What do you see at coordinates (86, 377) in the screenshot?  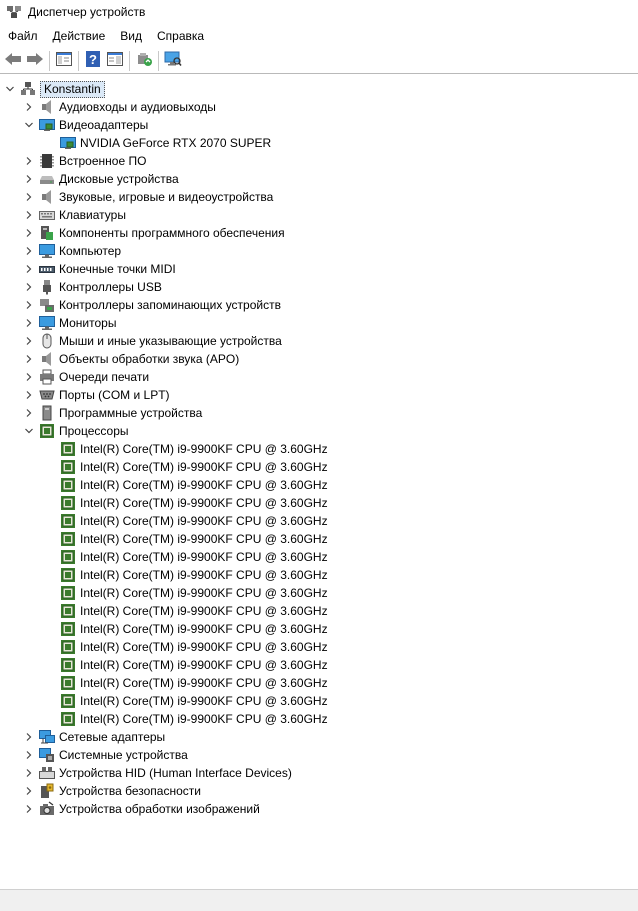 I see `tree-category: Очереди печати` at bounding box center [86, 377].